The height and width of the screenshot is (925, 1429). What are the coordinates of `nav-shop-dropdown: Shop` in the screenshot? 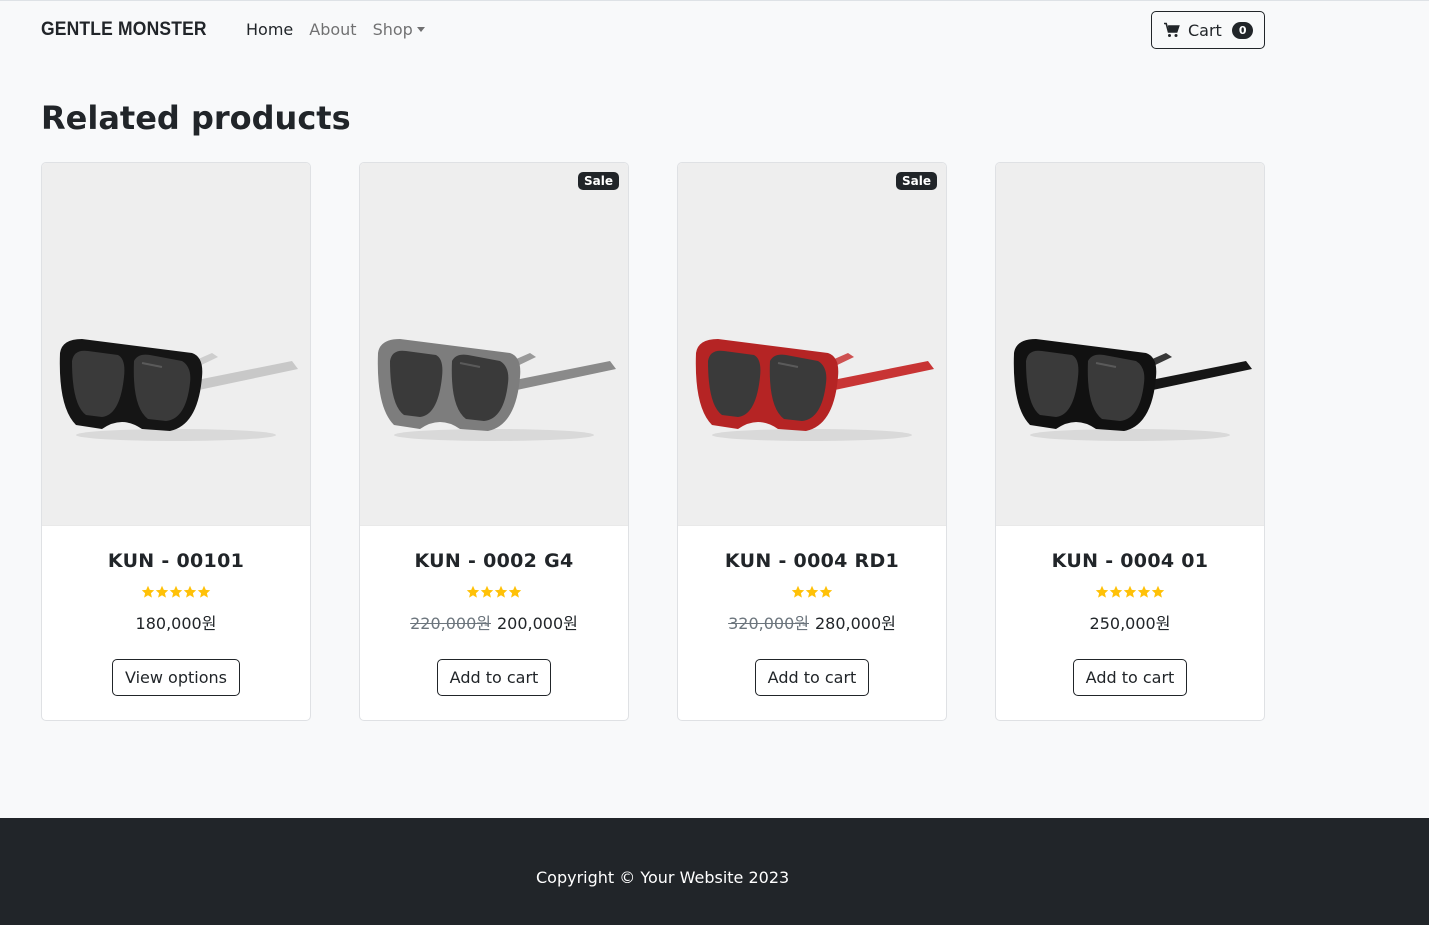 It's located at (399, 29).